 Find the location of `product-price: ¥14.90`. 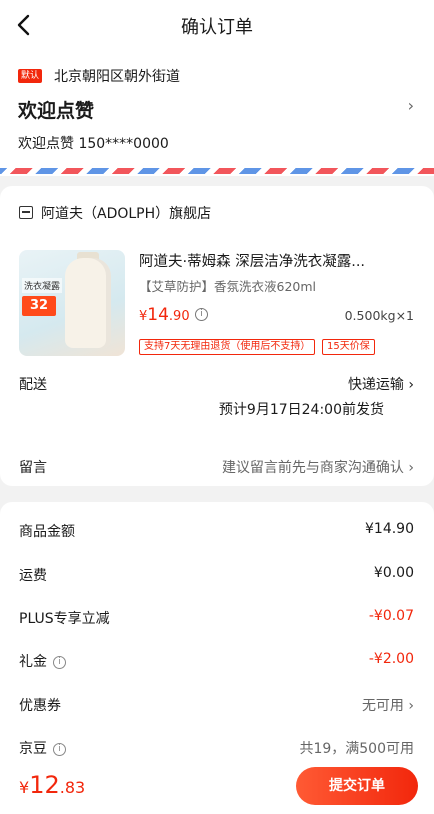

product-price: ¥14.90 is located at coordinates (164, 315).